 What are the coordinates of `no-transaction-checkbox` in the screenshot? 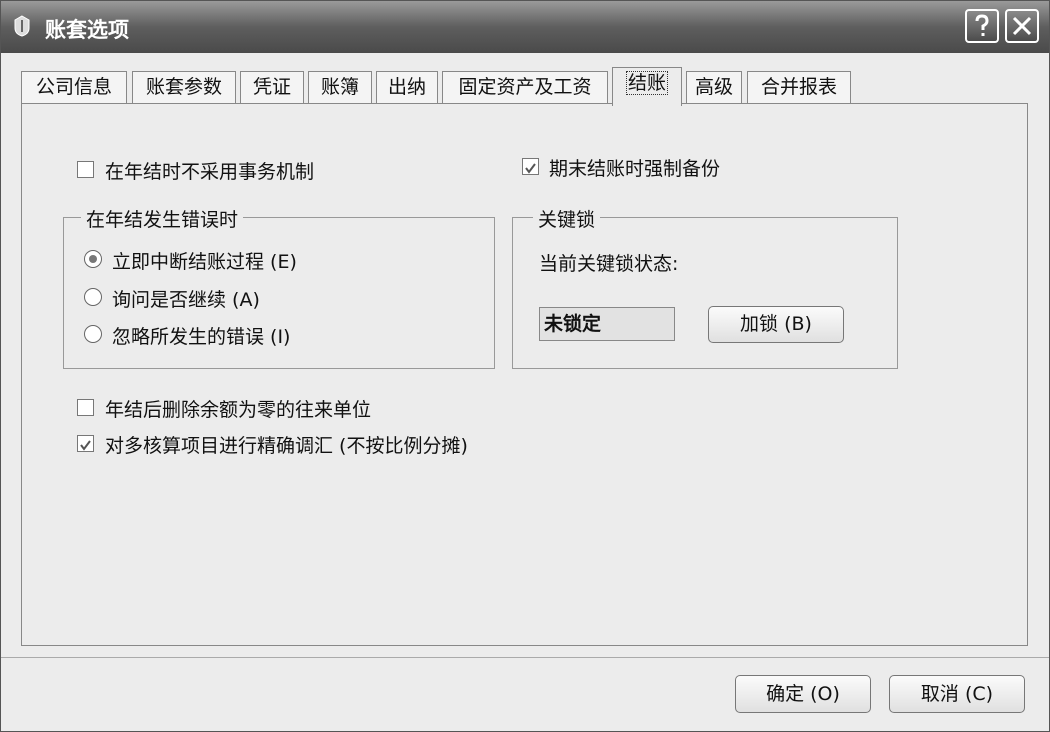 It's located at (85, 169).